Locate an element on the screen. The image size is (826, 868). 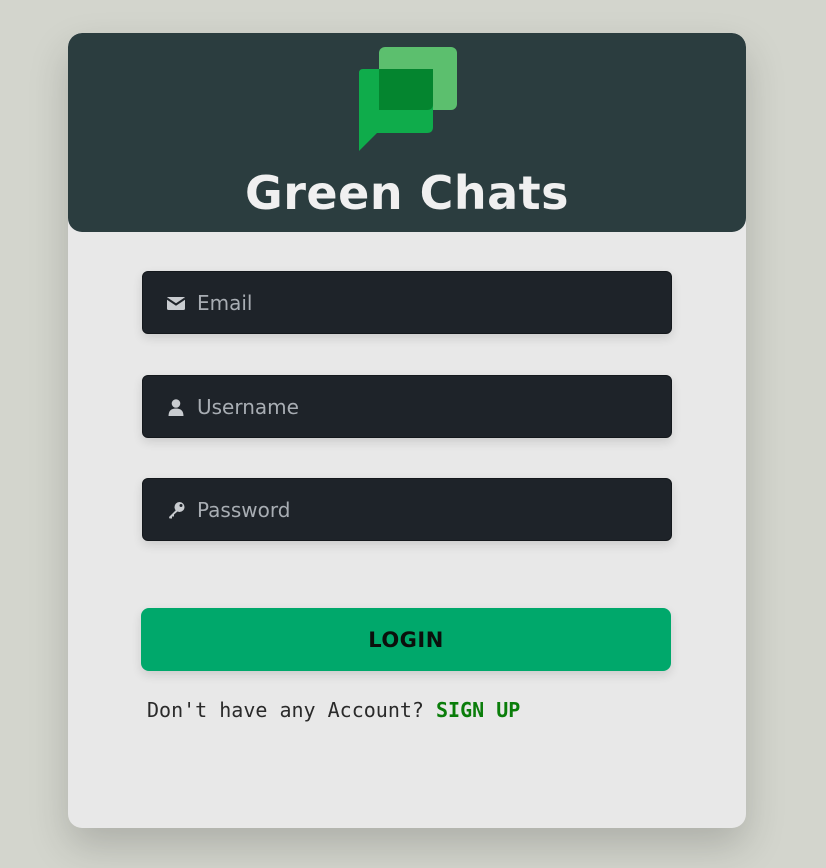
person-icon is located at coordinates (176, 407).